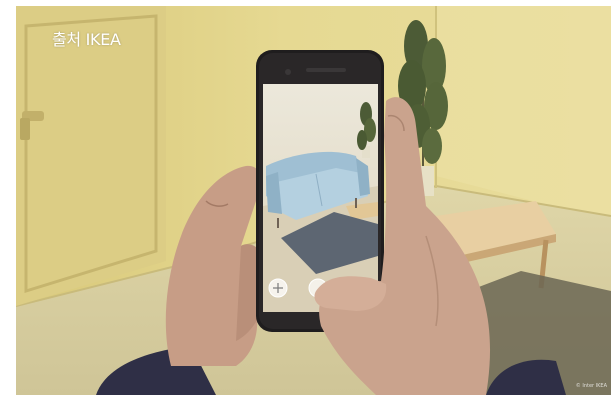 Image resolution: width=611 pixels, height=395 pixels. Describe the element at coordinates (86, 39) in the screenshot. I see `image-caption: 출처 IKEA` at that location.